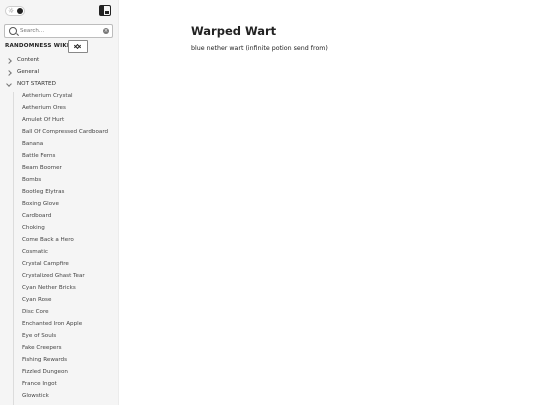 The height and width of the screenshot is (405, 540). What do you see at coordinates (59, 146) in the screenshot?
I see `page-item: Banana` at bounding box center [59, 146].